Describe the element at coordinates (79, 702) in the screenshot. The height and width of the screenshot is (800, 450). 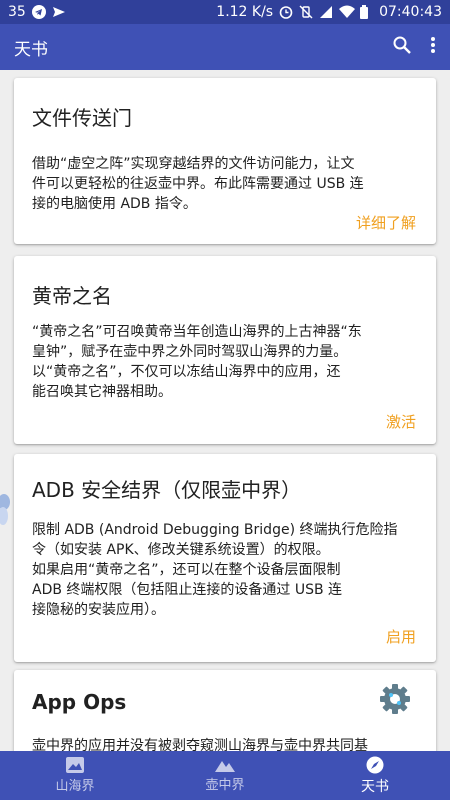
I see `card-title: App Ops` at that location.